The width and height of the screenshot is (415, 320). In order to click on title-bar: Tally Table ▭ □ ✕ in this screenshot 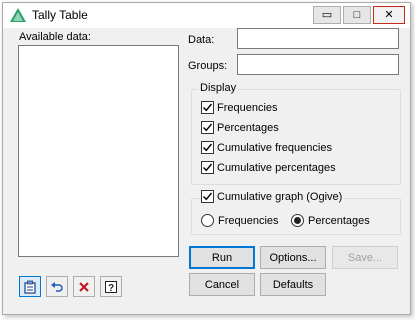, I will do `click(206, 15)`.